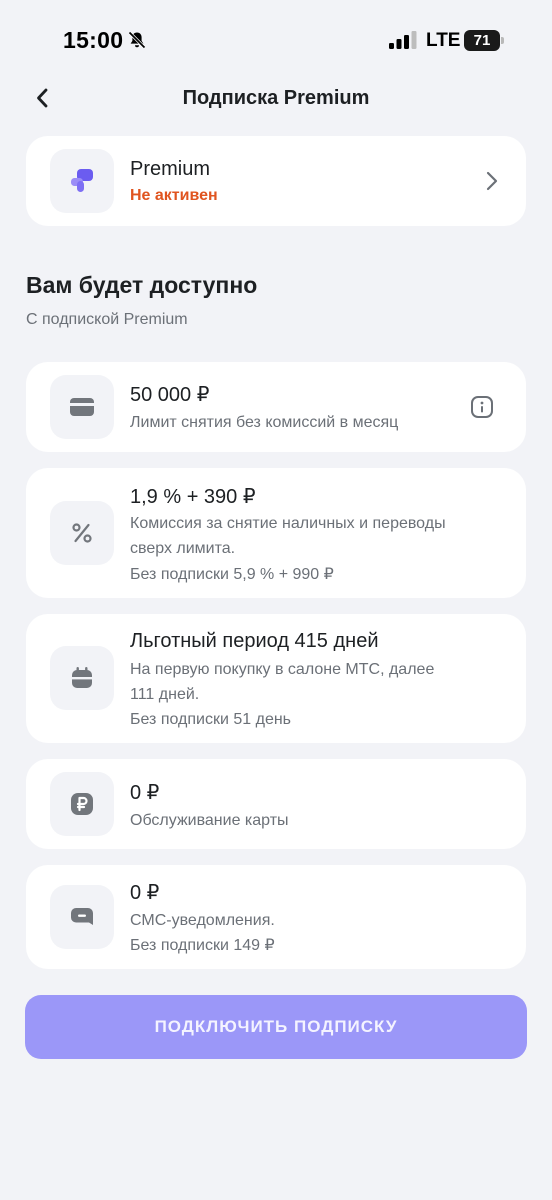 Image resolution: width=552 pixels, height=1200 pixels. What do you see at coordinates (202, 920) in the screenshot?
I see `feature-desc-line: СМС-уведомления.` at bounding box center [202, 920].